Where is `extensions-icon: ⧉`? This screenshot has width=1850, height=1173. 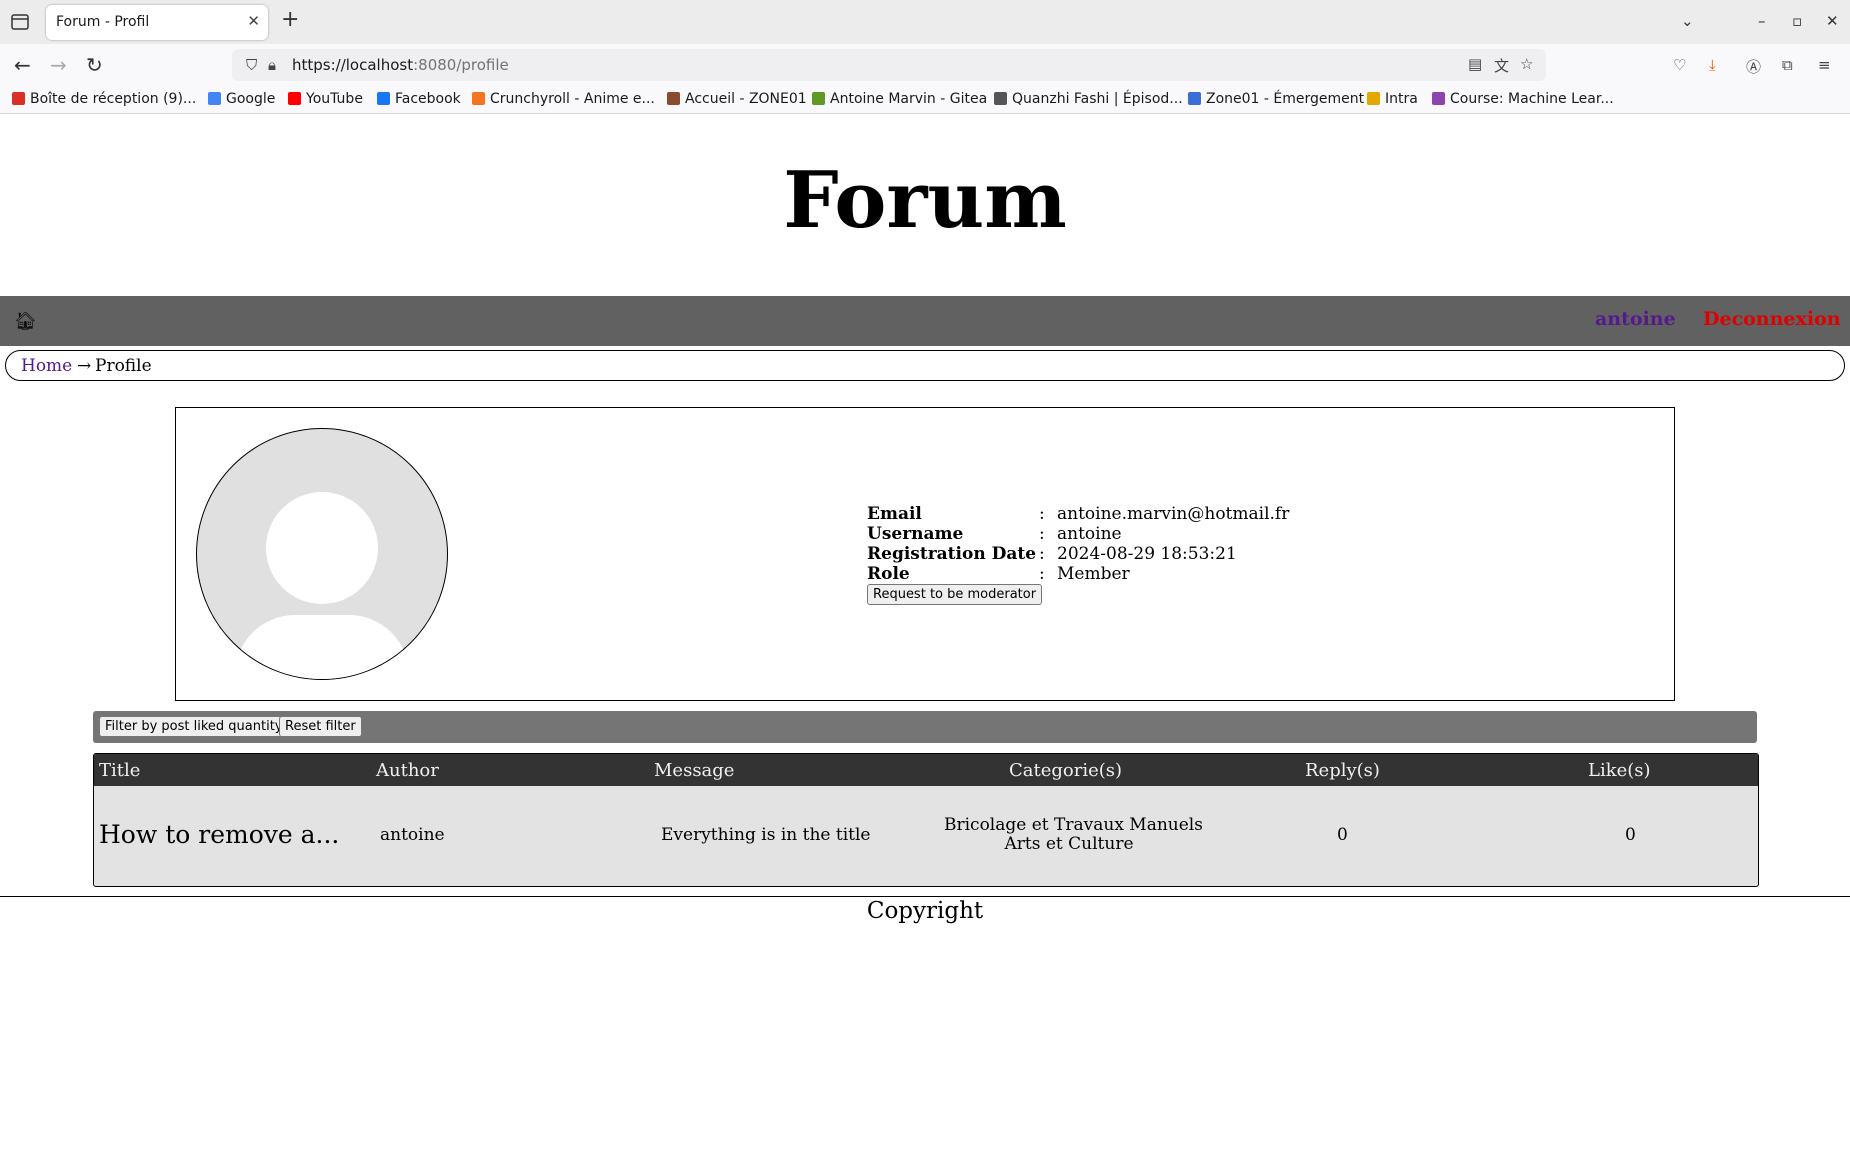 extensions-icon: ⧉ is located at coordinates (1787, 65).